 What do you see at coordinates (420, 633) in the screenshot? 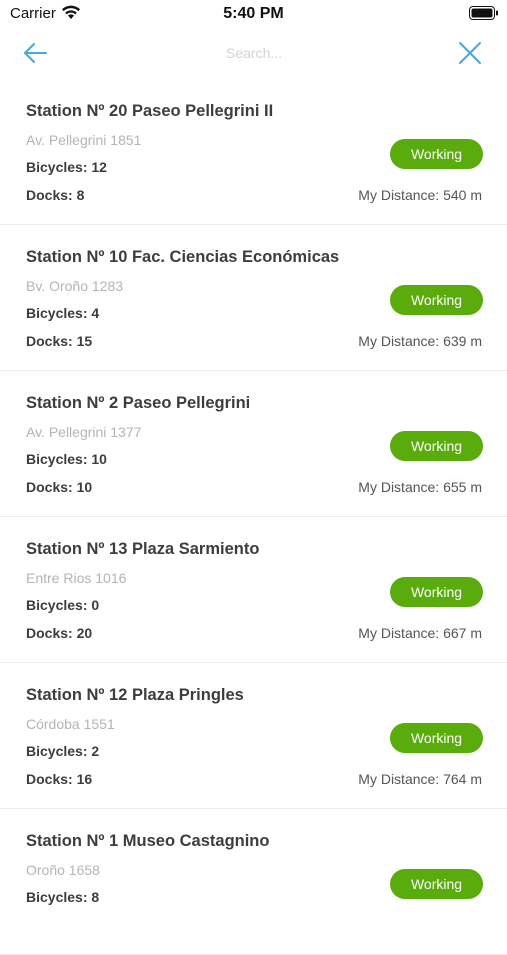
I see `station-distance: My Distance: 667 m` at bounding box center [420, 633].